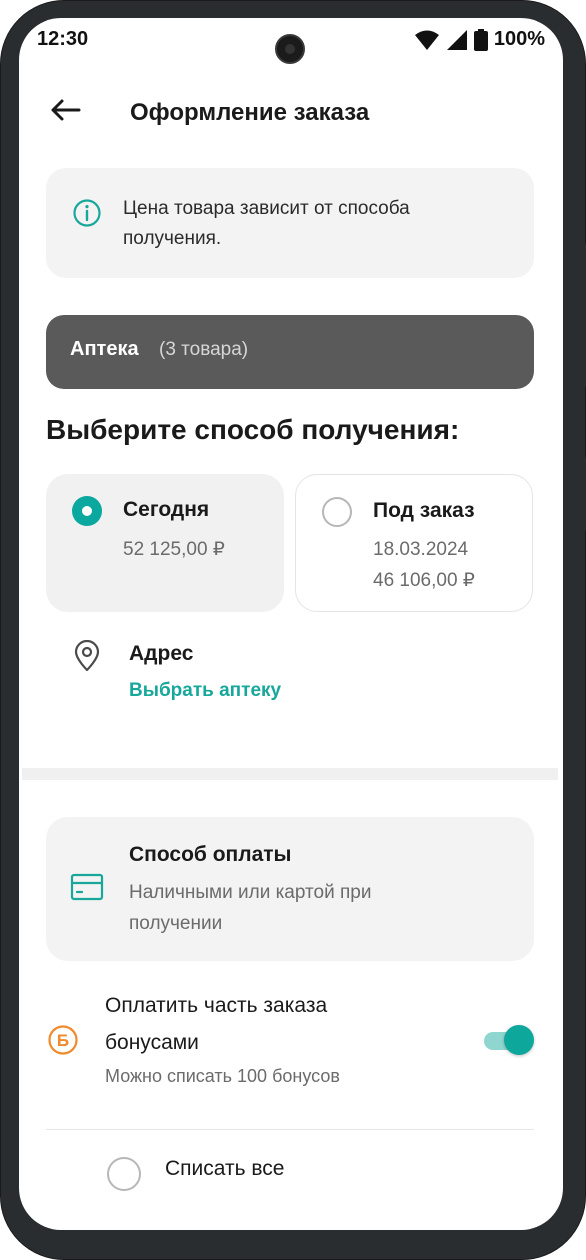 This screenshot has width=586, height=1260. I want to click on toggle-thumb, so click(519, 1040).